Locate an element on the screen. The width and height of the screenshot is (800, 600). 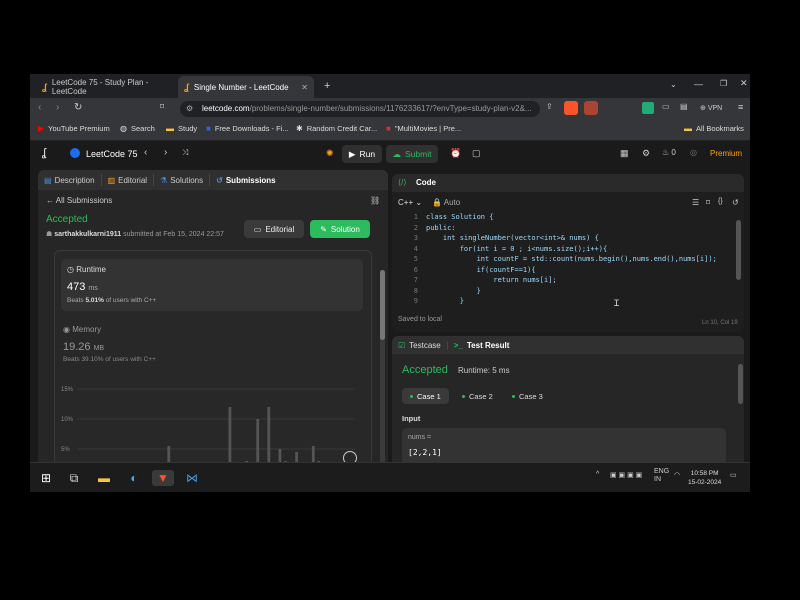
lock-icon: 🔒 is located at coordinates (437, 202).